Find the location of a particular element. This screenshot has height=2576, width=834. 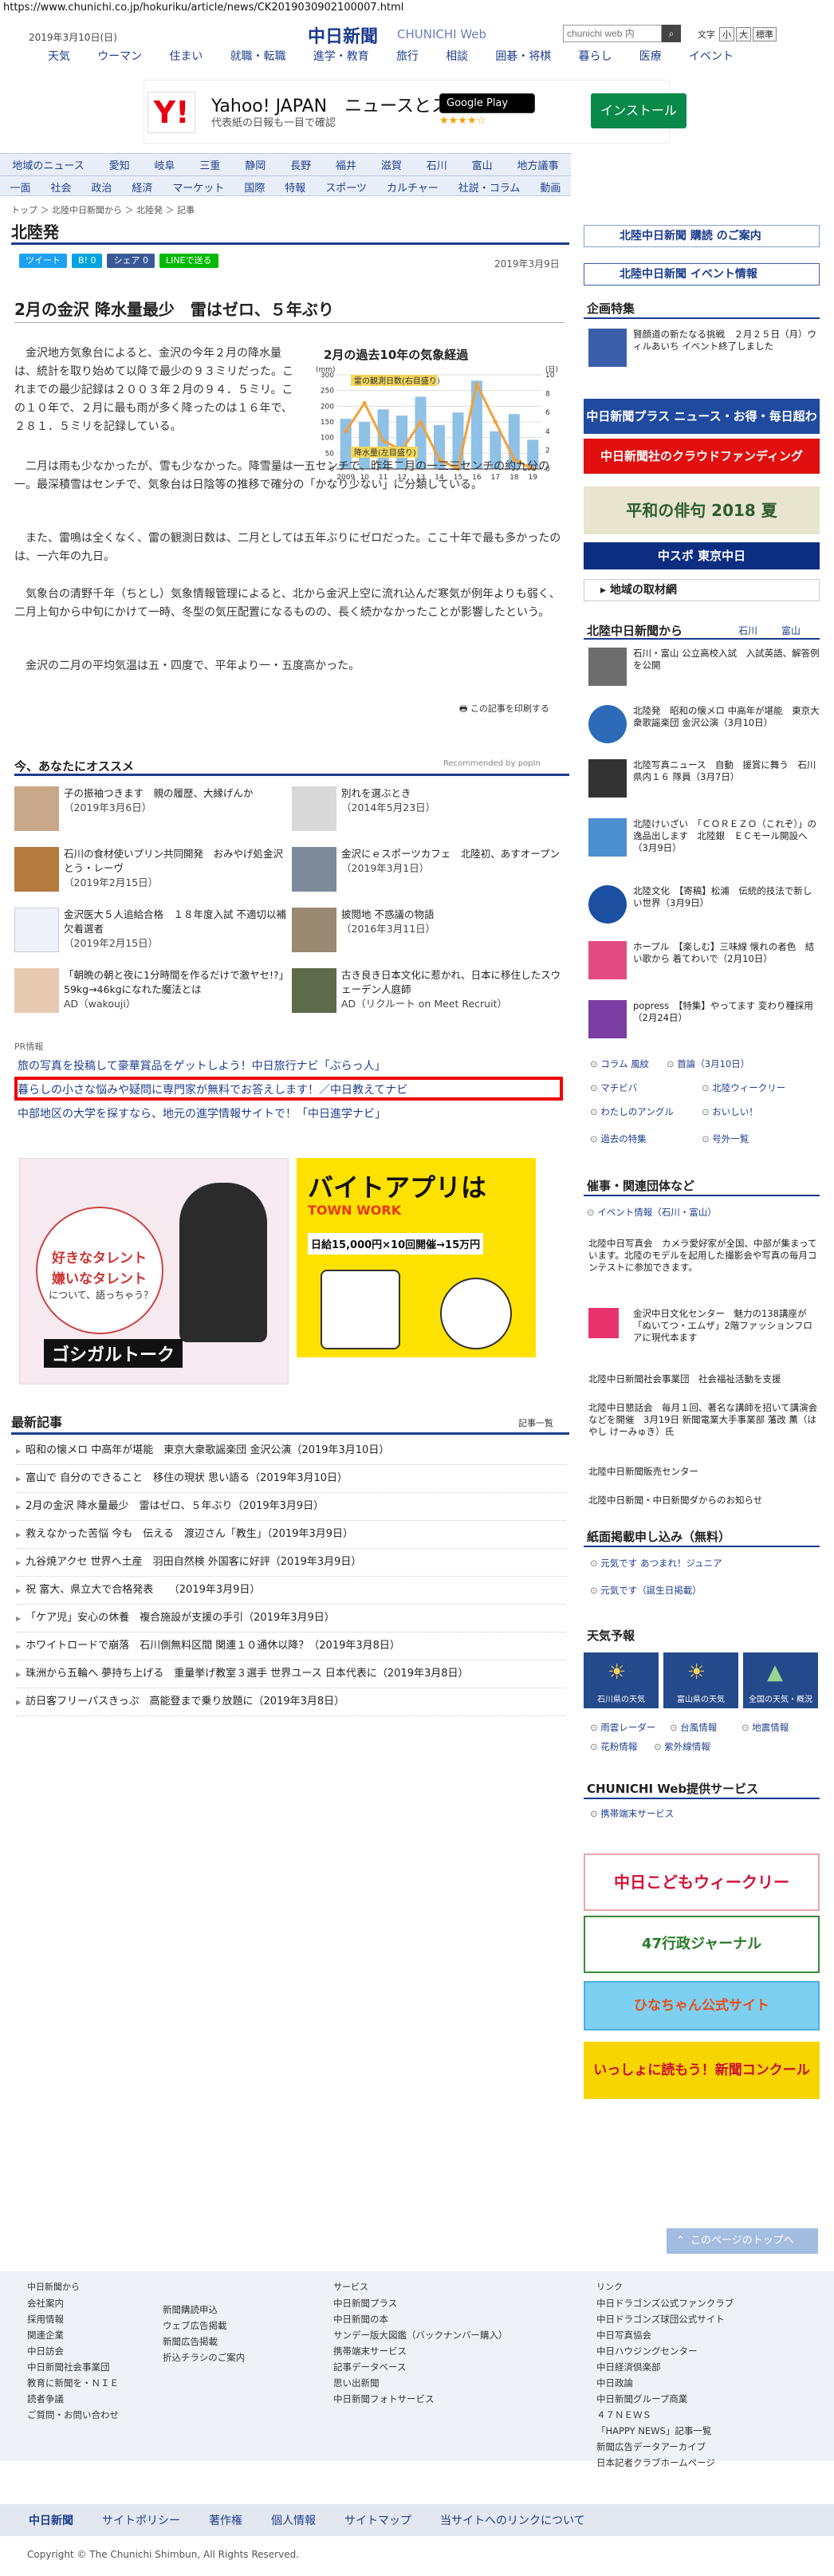

latest-article-link: 祝 富大、県立大で合格発表 （2019年3月9日） is located at coordinates (291, 1591).